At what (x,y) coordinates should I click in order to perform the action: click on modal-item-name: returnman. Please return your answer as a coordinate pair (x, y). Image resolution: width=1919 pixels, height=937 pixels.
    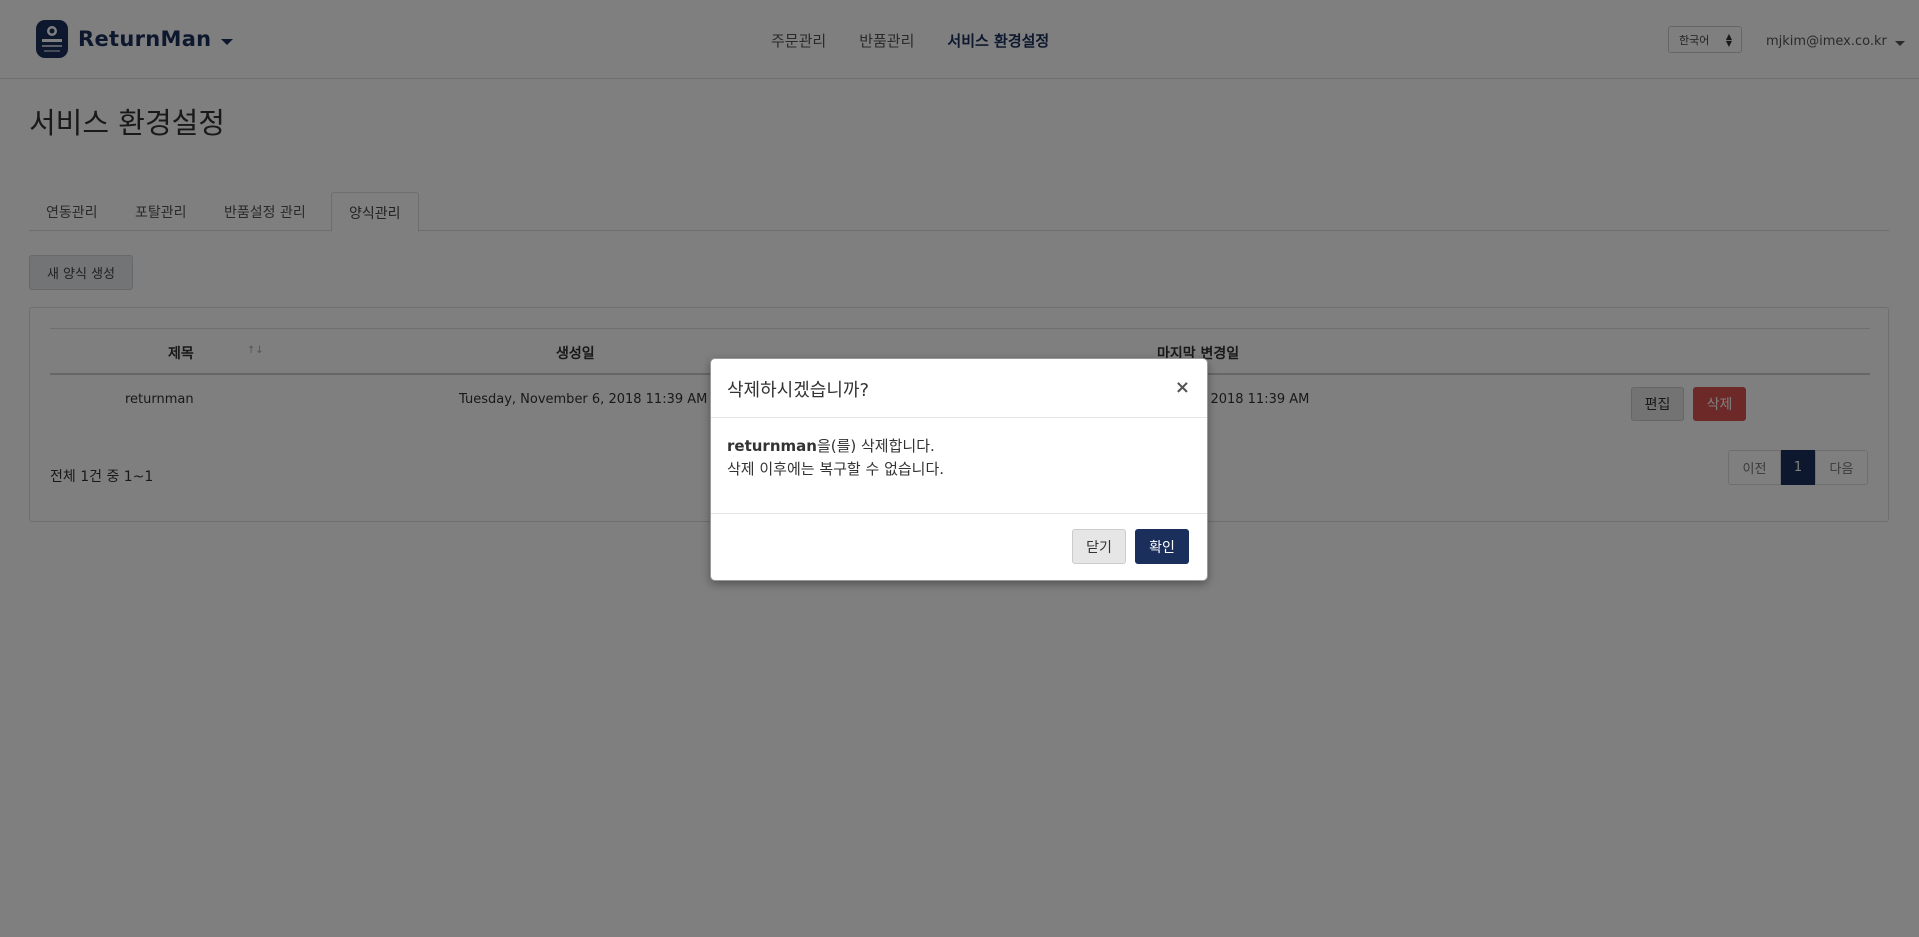
    Looking at the image, I should click on (772, 446).